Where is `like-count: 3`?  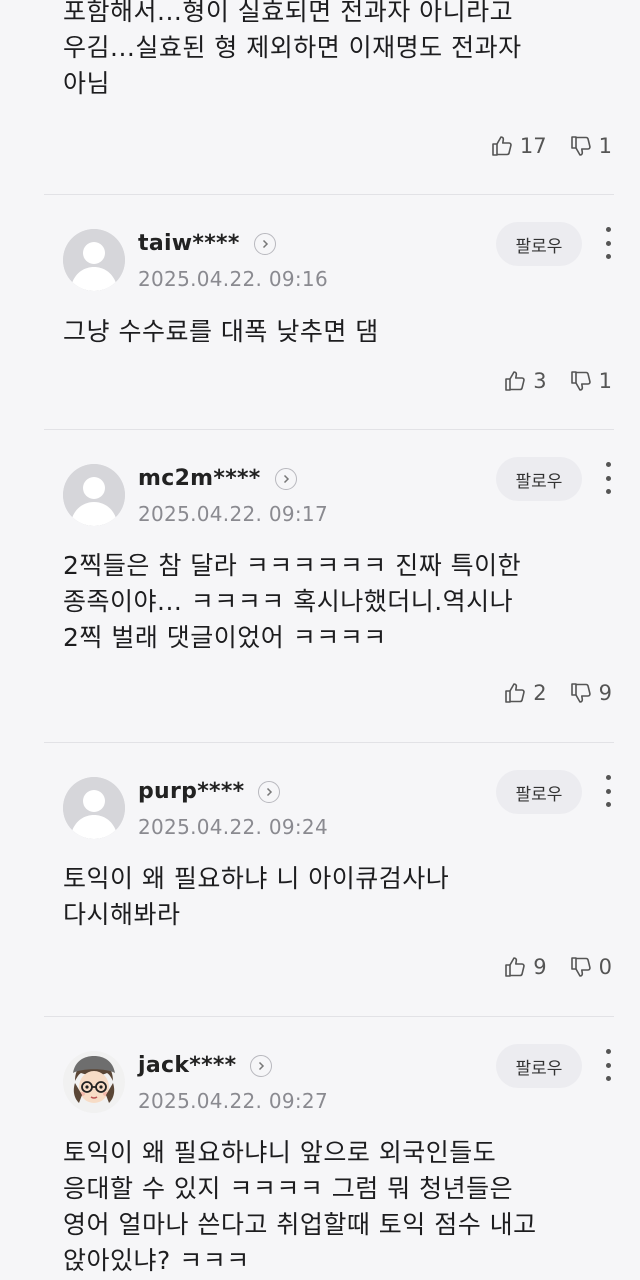
like-count: 3 is located at coordinates (540, 381).